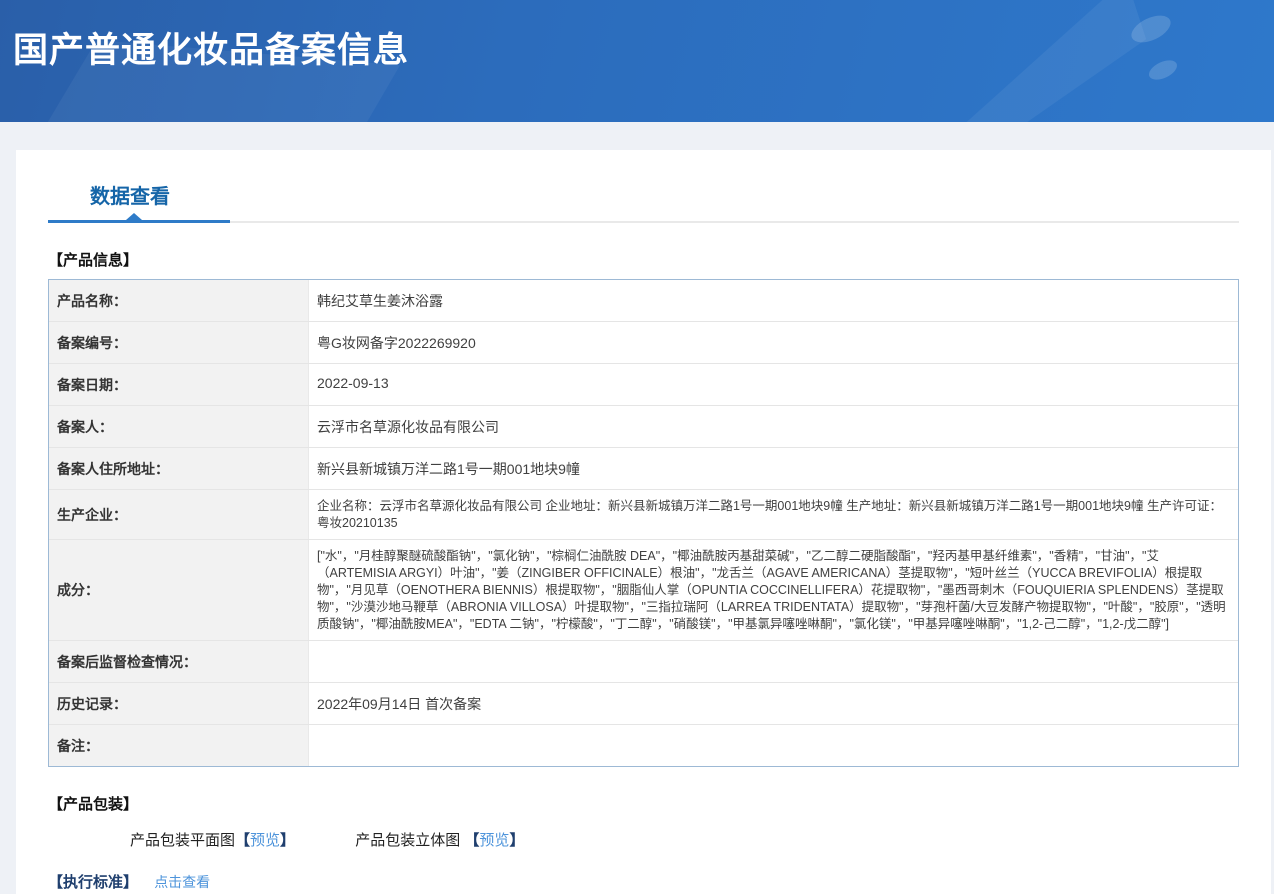  What do you see at coordinates (179, 703) in the screenshot?
I see `row-label: 历史记录：` at bounding box center [179, 703].